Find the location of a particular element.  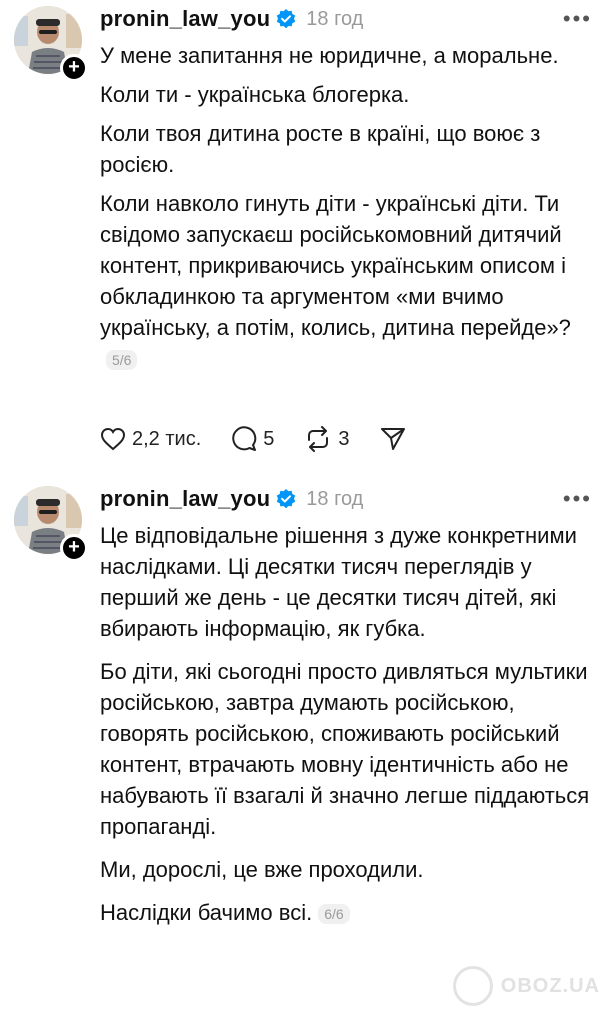

repost-count: 3 is located at coordinates (344, 438).